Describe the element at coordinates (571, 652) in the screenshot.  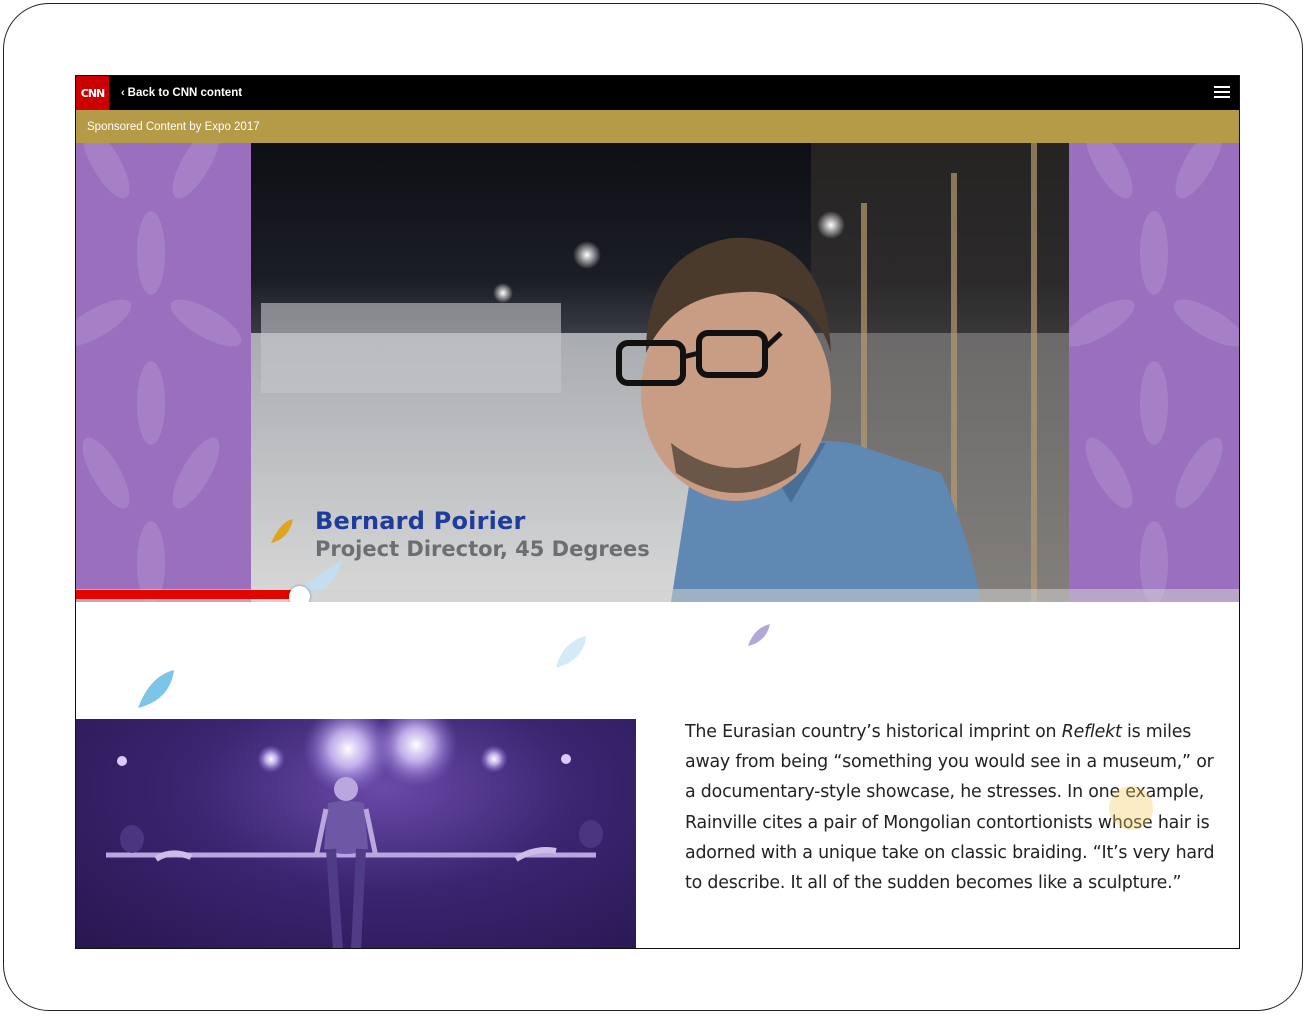
I see `decorative-petal-lightblue` at that location.